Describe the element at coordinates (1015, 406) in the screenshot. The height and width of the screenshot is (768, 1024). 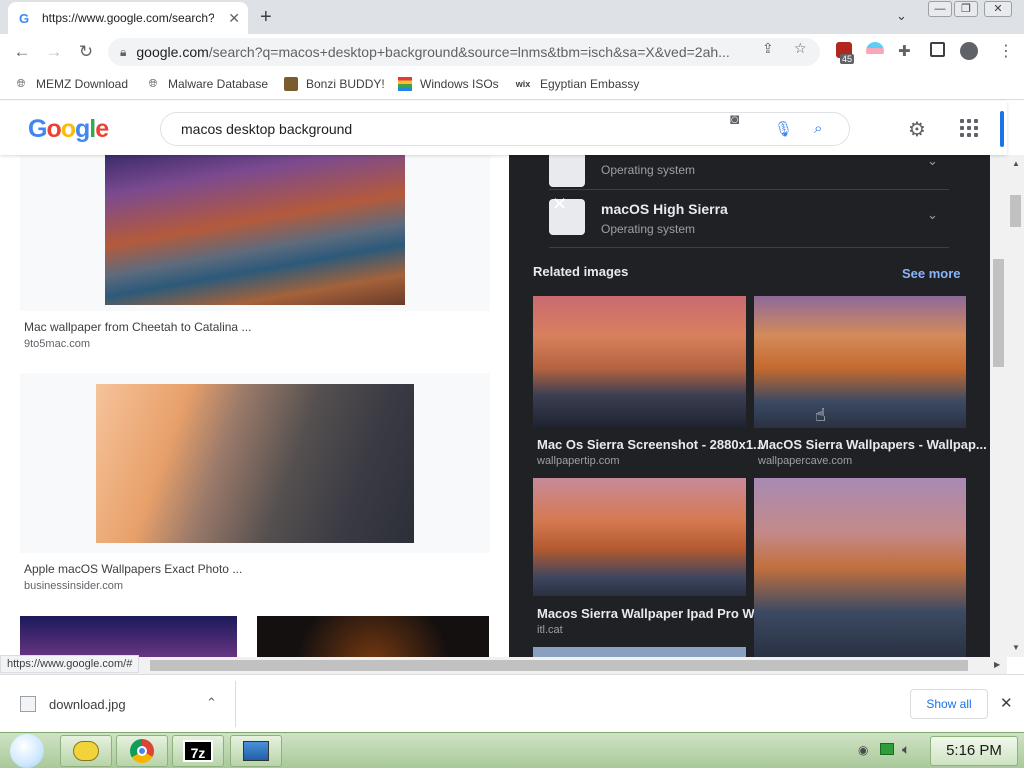
I see `page-scrollbar: ▲ ▼` at that location.